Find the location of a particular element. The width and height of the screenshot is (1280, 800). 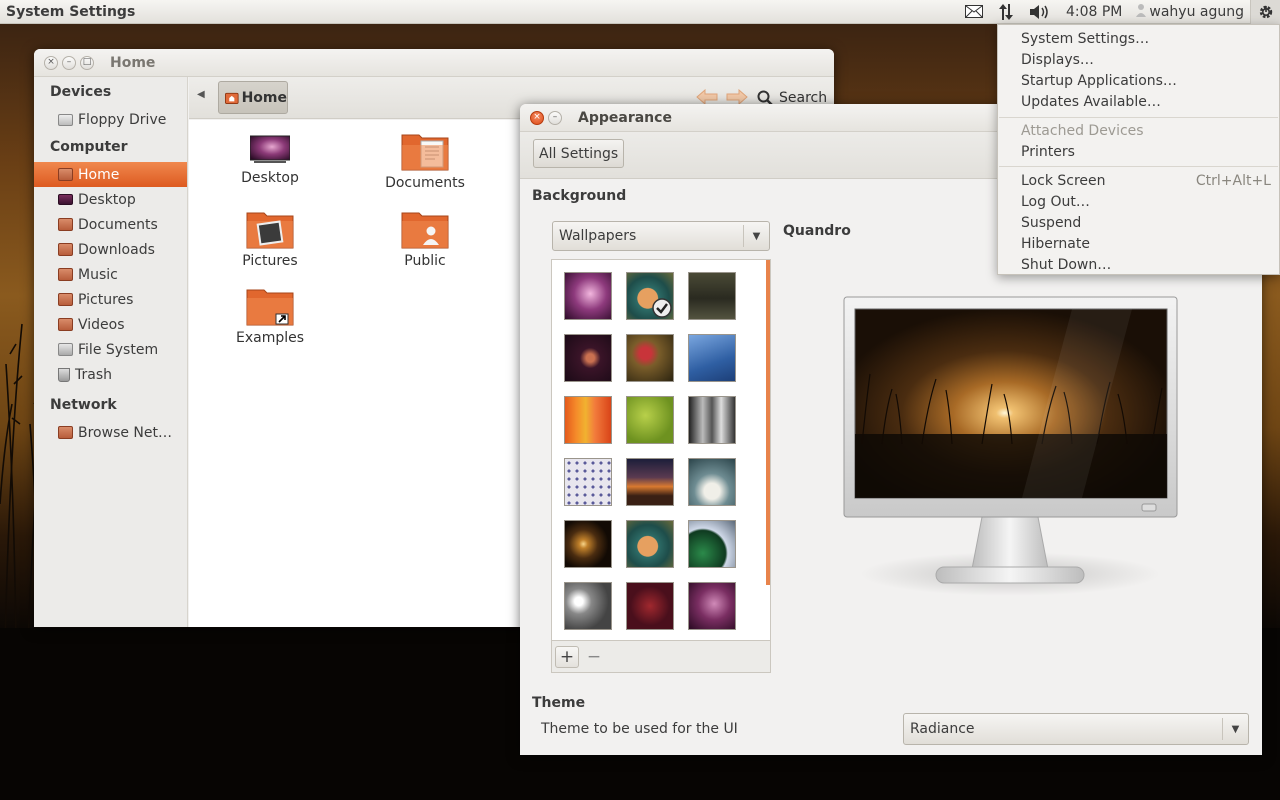

files-titlebar: × – □ Home is located at coordinates (434, 63).